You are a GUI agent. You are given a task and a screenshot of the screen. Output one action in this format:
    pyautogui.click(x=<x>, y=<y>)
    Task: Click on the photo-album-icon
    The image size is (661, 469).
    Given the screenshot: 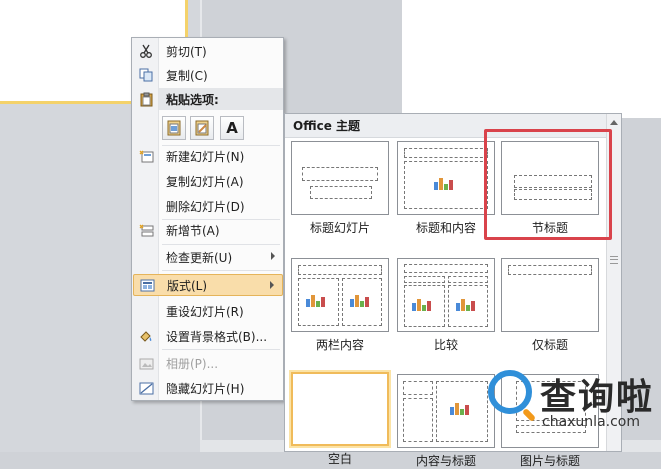 What is the action you would take?
    pyautogui.click(x=146, y=363)
    